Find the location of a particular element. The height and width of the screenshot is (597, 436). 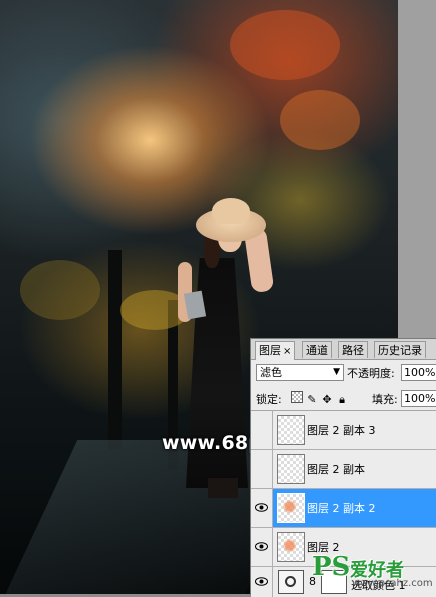

lock-label: 锁定: is located at coordinates (269, 399).